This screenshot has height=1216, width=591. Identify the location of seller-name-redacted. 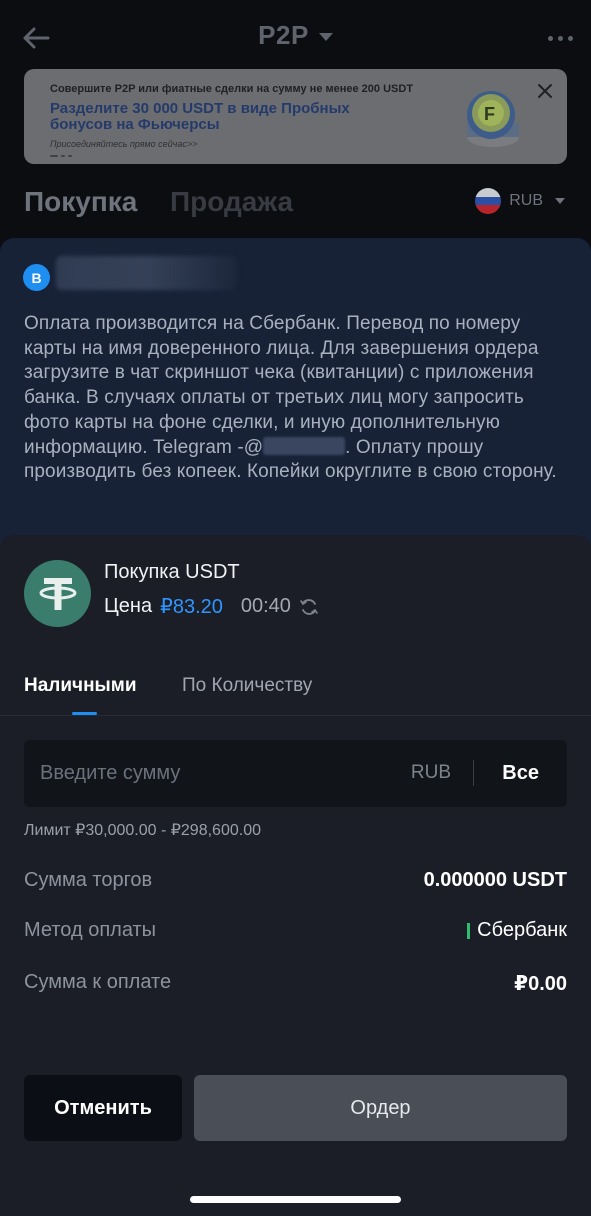
(146, 273).